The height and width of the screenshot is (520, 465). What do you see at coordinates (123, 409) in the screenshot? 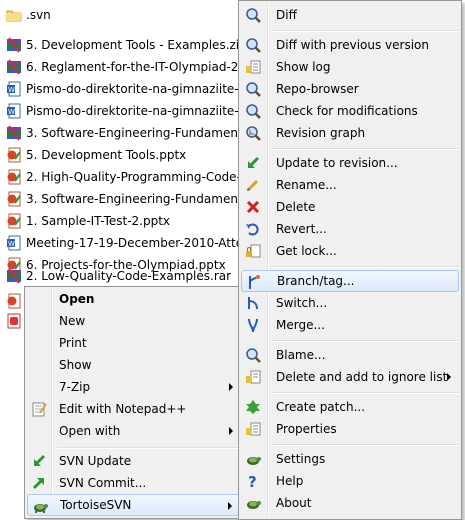
I see `menu-item-label: Edit with Notepad++` at bounding box center [123, 409].